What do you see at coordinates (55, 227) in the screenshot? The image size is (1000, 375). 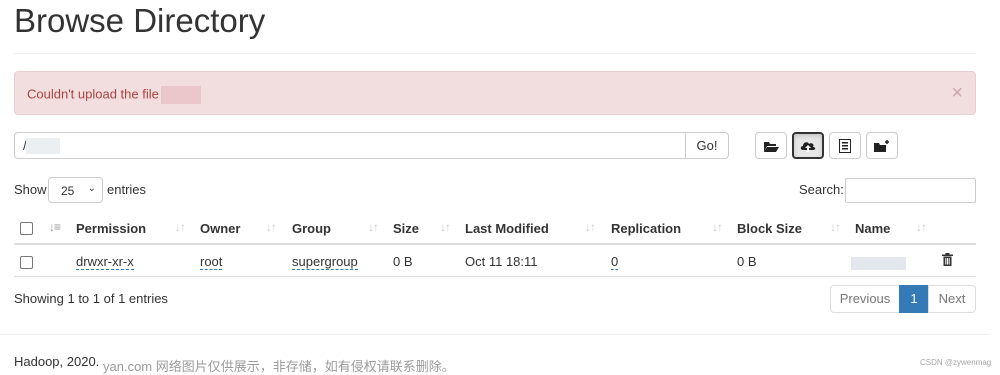 I see `sort-icon: ↓≡` at bounding box center [55, 227].